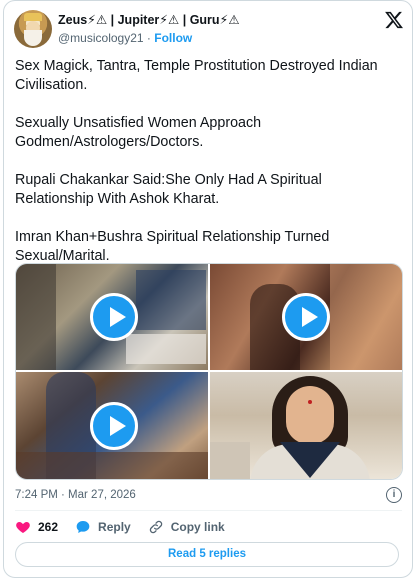 This screenshot has height=582, width=416. I want to click on handle: @musicology21, so click(101, 38).